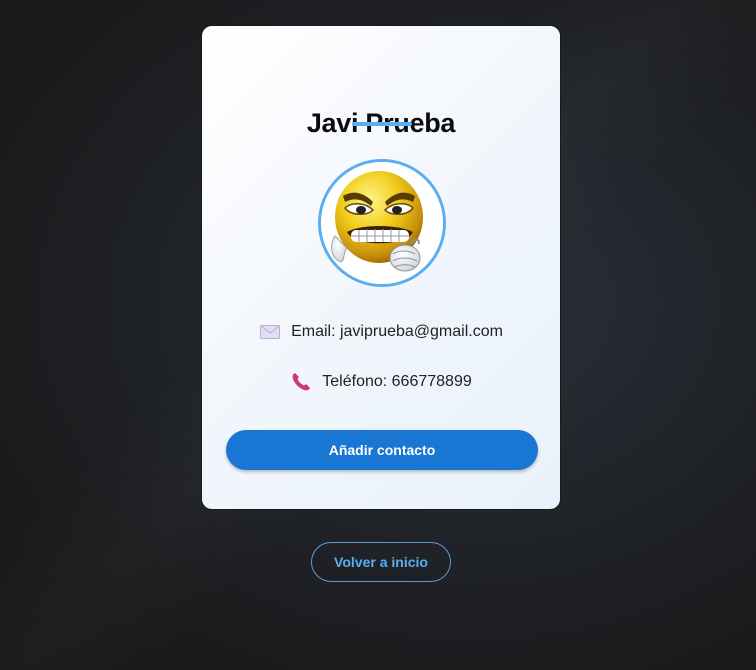 Image resolution: width=756 pixels, height=670 pixels. I want to click on phone-text: Teléfono: 666778899, so click(397, 381).